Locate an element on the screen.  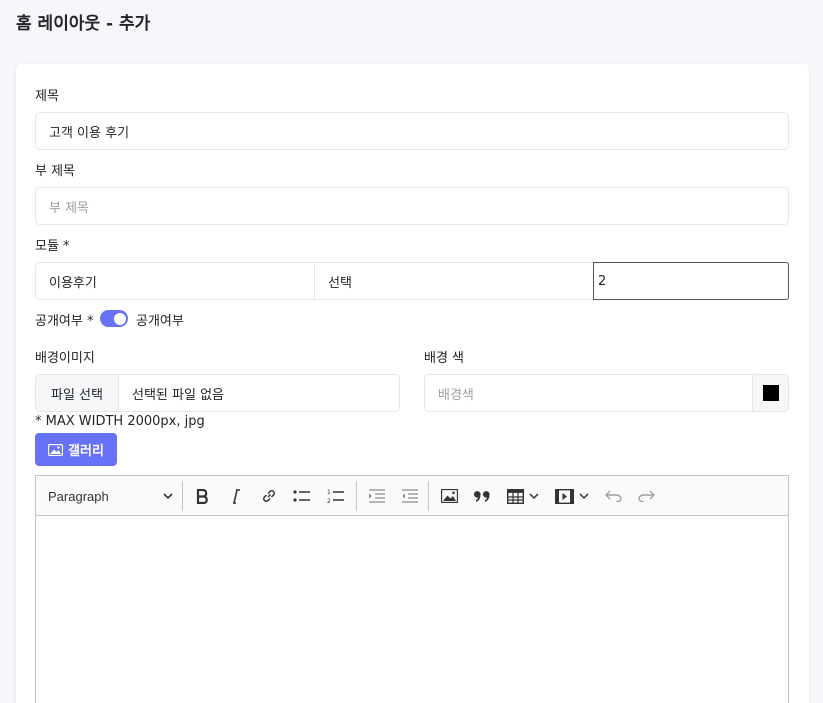
insert-image-button is located at coordinates (449, 496).